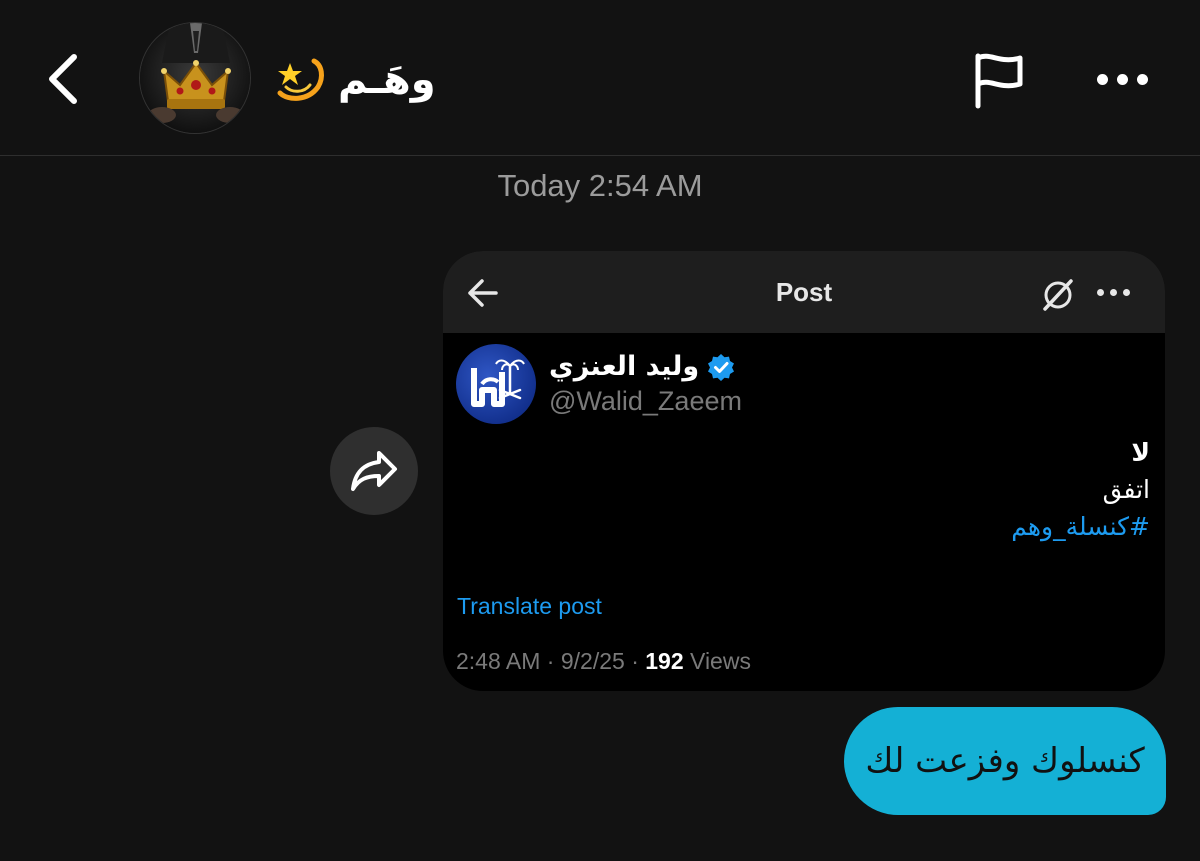  What do you see at coordinates (592, 661) in the screenshot?
I see `post-date: 9/2/25` at bounding box center [592, 661].